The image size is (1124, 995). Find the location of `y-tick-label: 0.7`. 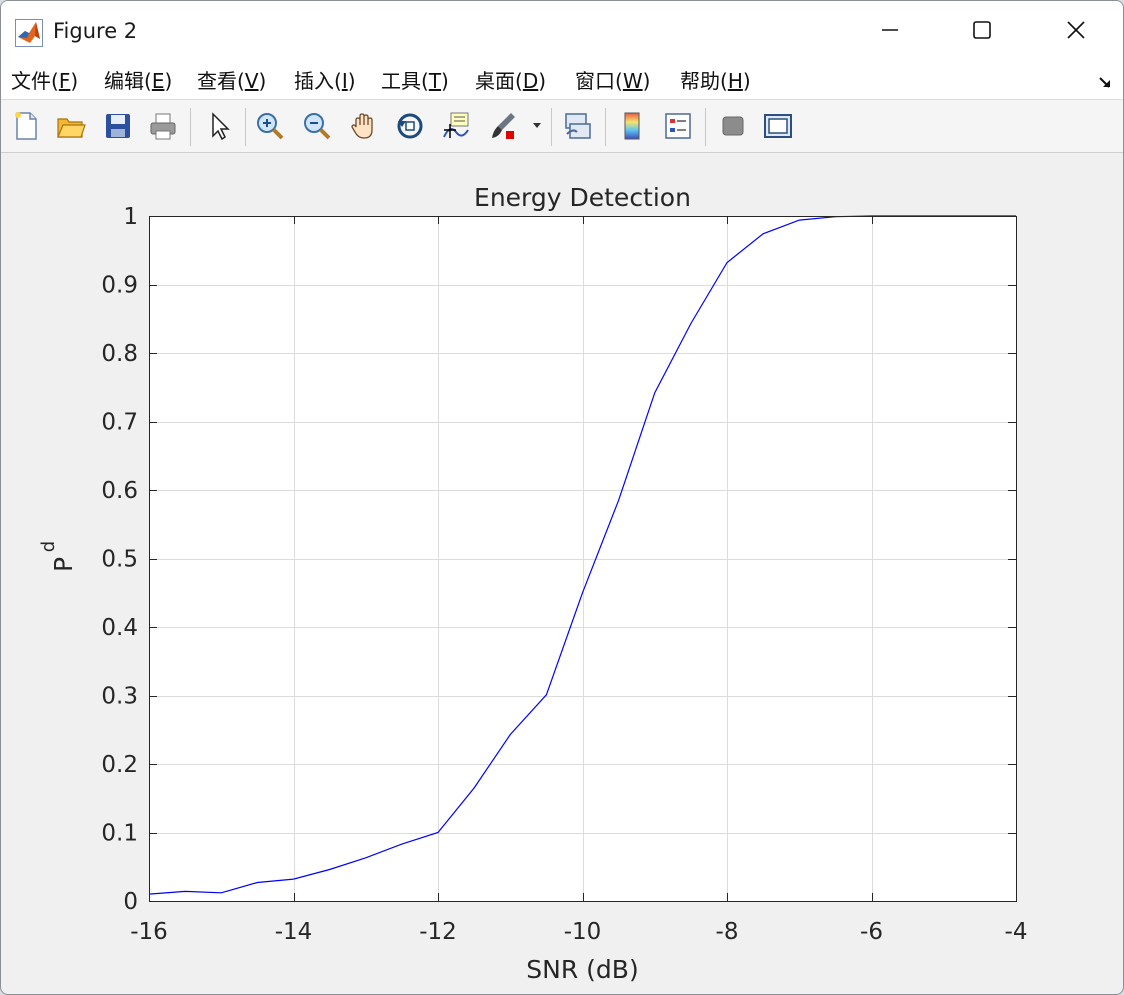

y-tick-label: 0.7 is located at coordinates (119, 423).